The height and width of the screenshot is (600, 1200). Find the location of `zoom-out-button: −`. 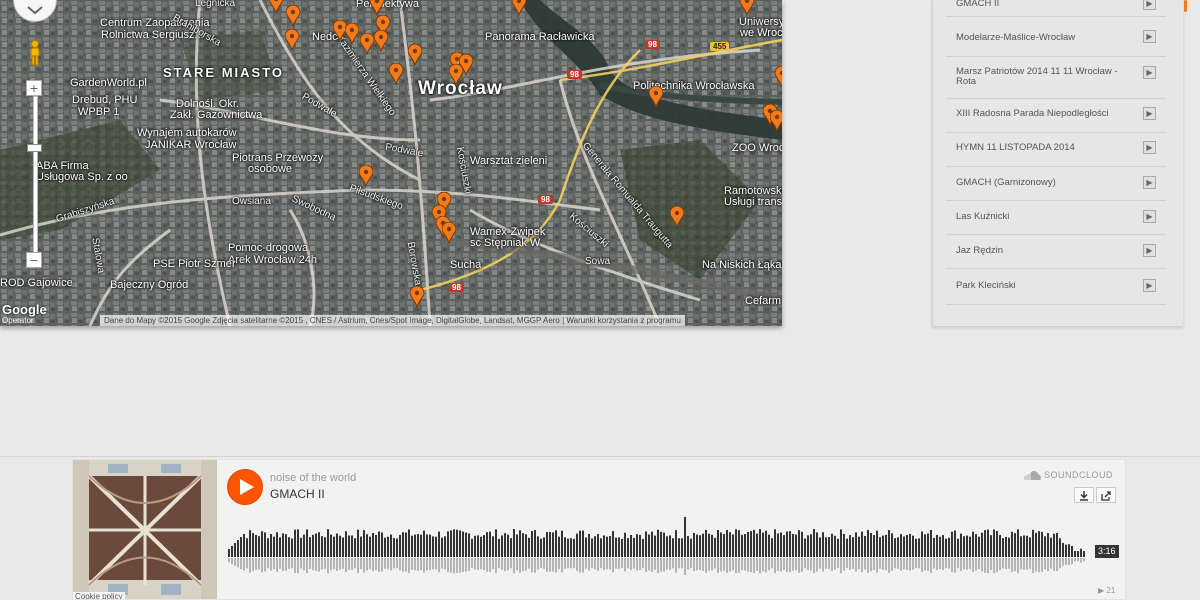

zoom-out-button: − is located at coordinates (34, 260).